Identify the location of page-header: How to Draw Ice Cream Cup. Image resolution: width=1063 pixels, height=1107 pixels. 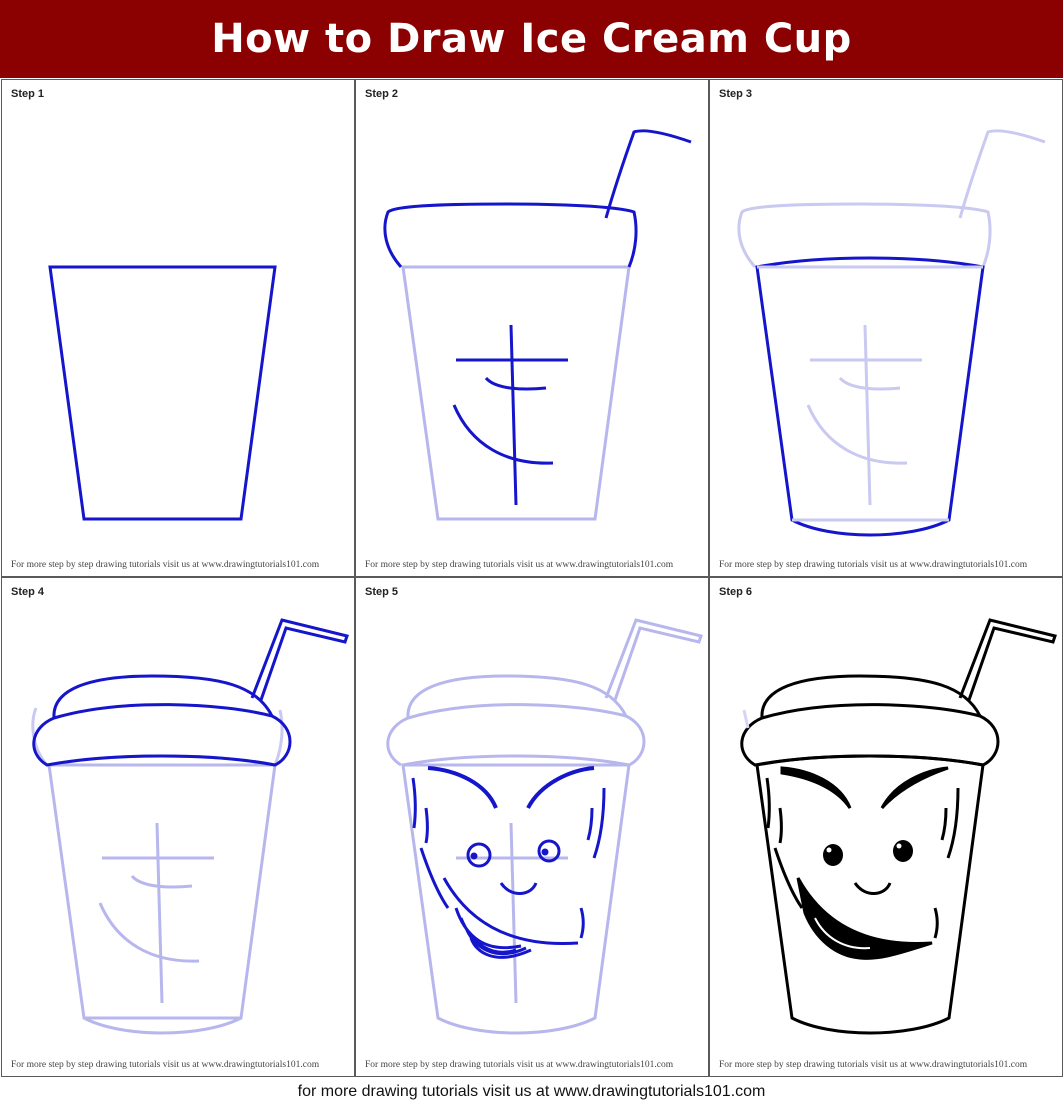
(531, 39).